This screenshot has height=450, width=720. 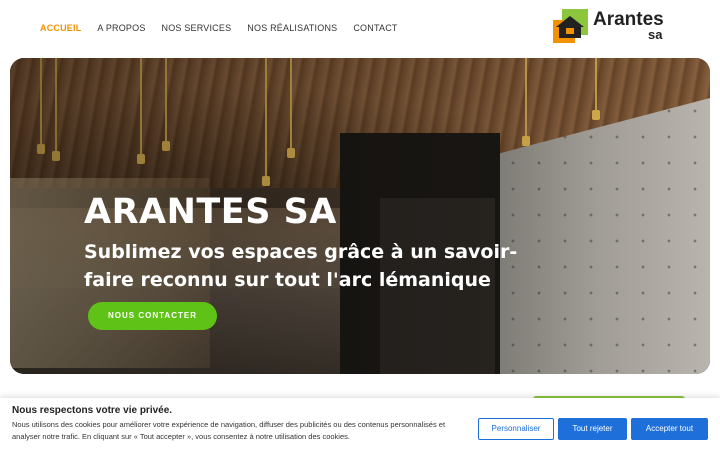 I want to click on reject-all-button: Tout rejeter, so click(x=592, y=429).